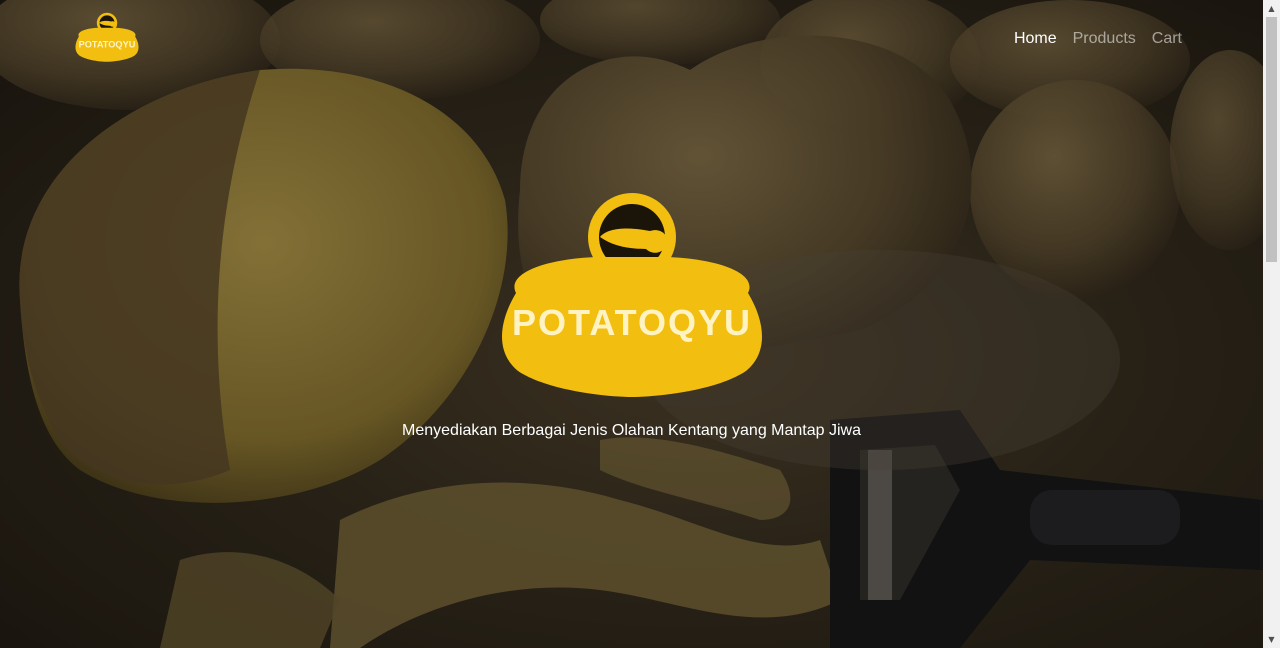 This screenshot has width=1280, height=648. What do you see at coordinates (1271, 8) in the screenshot?
I see `scroll-up-icon: ▲` at bounding box center [1271, 8].